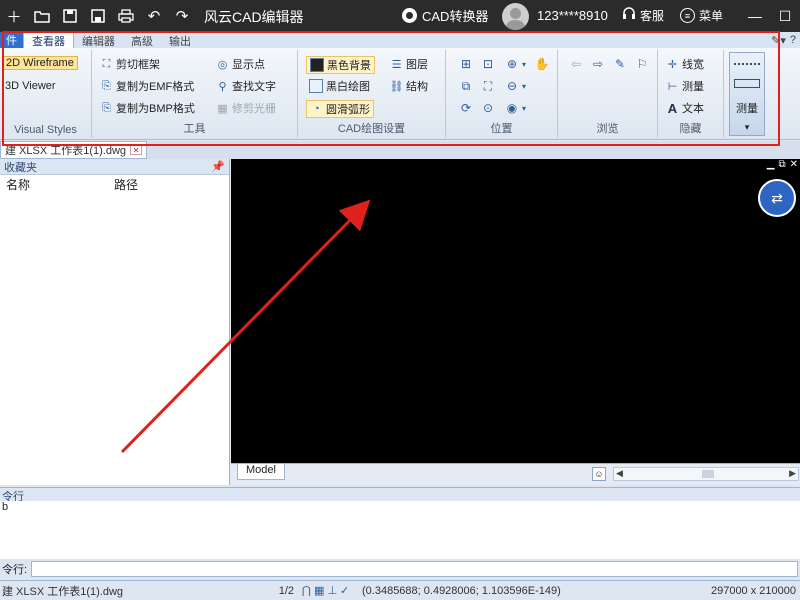 The image size is (800, 600). I want to click on snap-icon: ⋂, so click(306, 590).